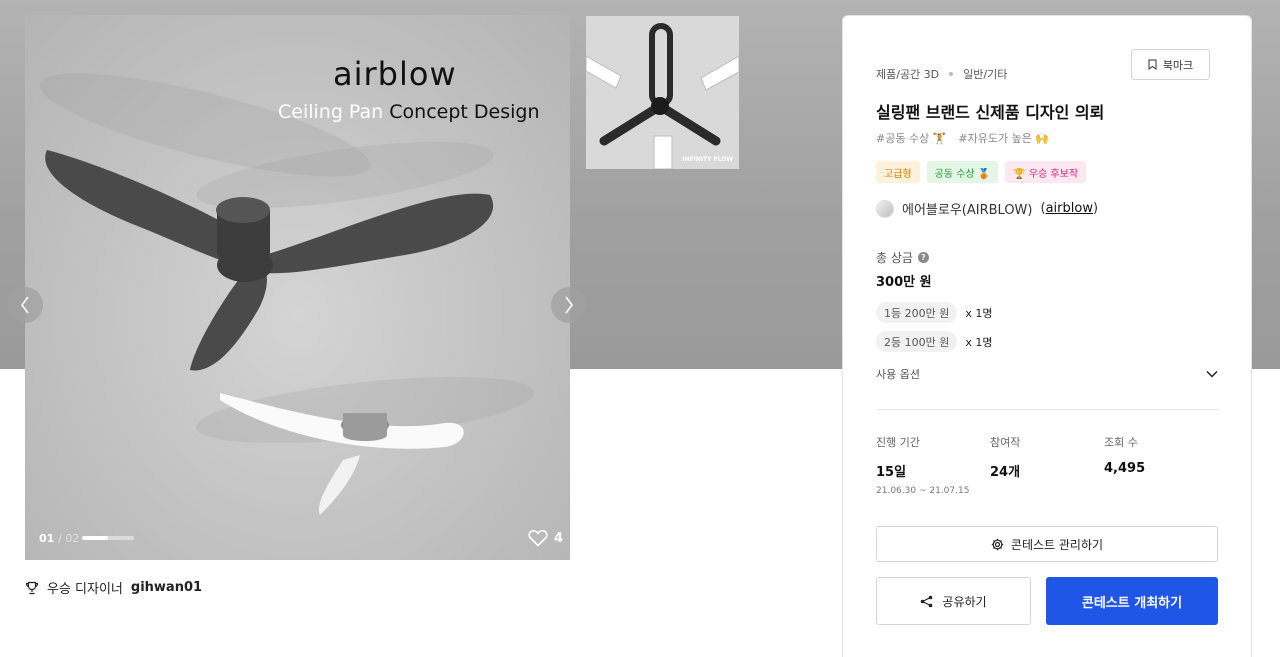  I want to click on pager-progress-track, so click(108, 538).